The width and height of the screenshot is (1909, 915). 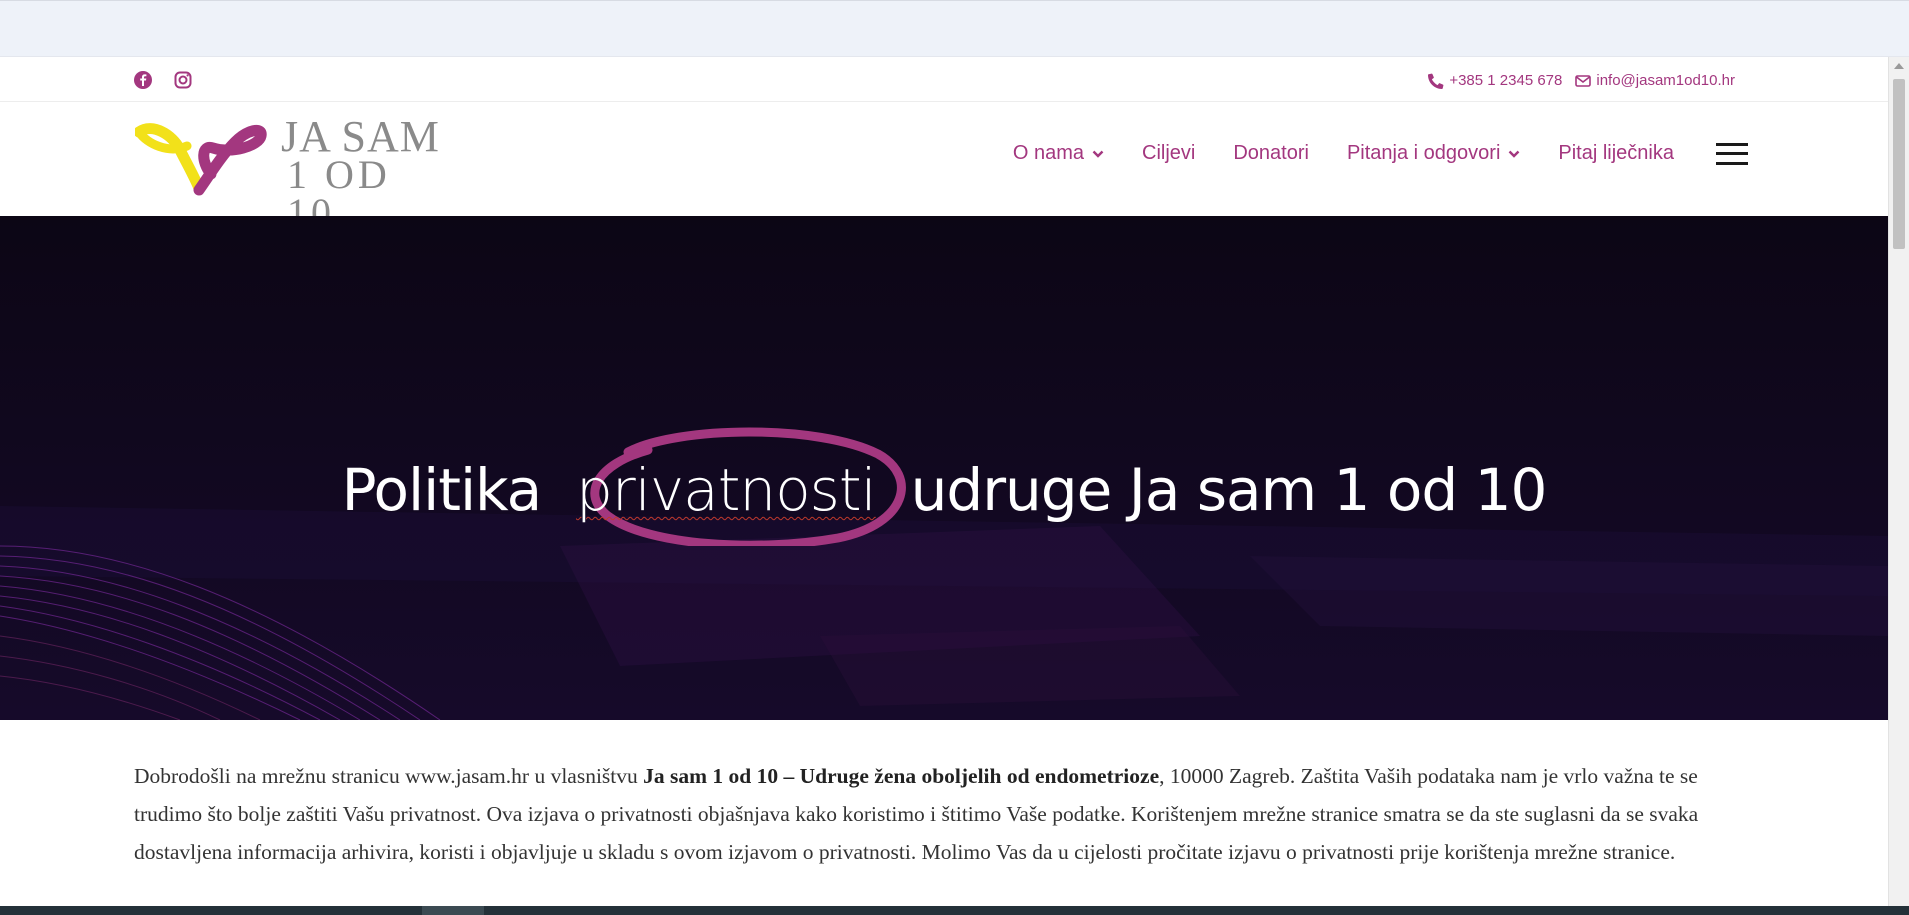 I want to click on nav-label: Pitaj liječnika, so click(x=1616, y=153).